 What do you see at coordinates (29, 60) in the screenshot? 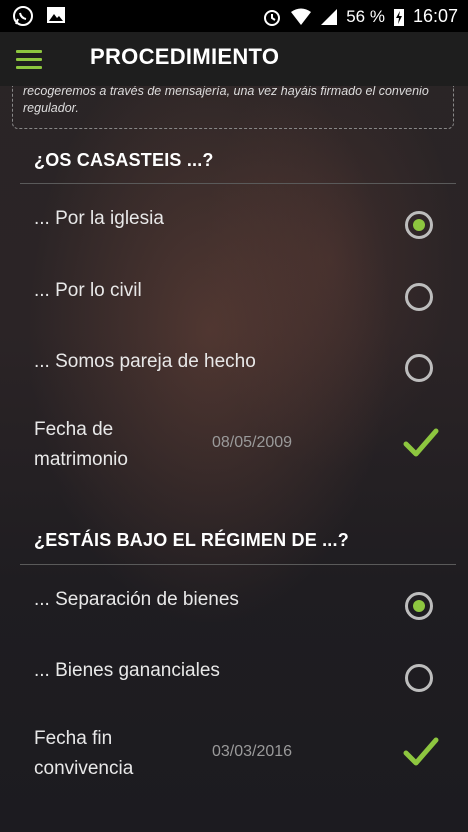
I see `hamburger-icon` at bounding box center [29, 60].